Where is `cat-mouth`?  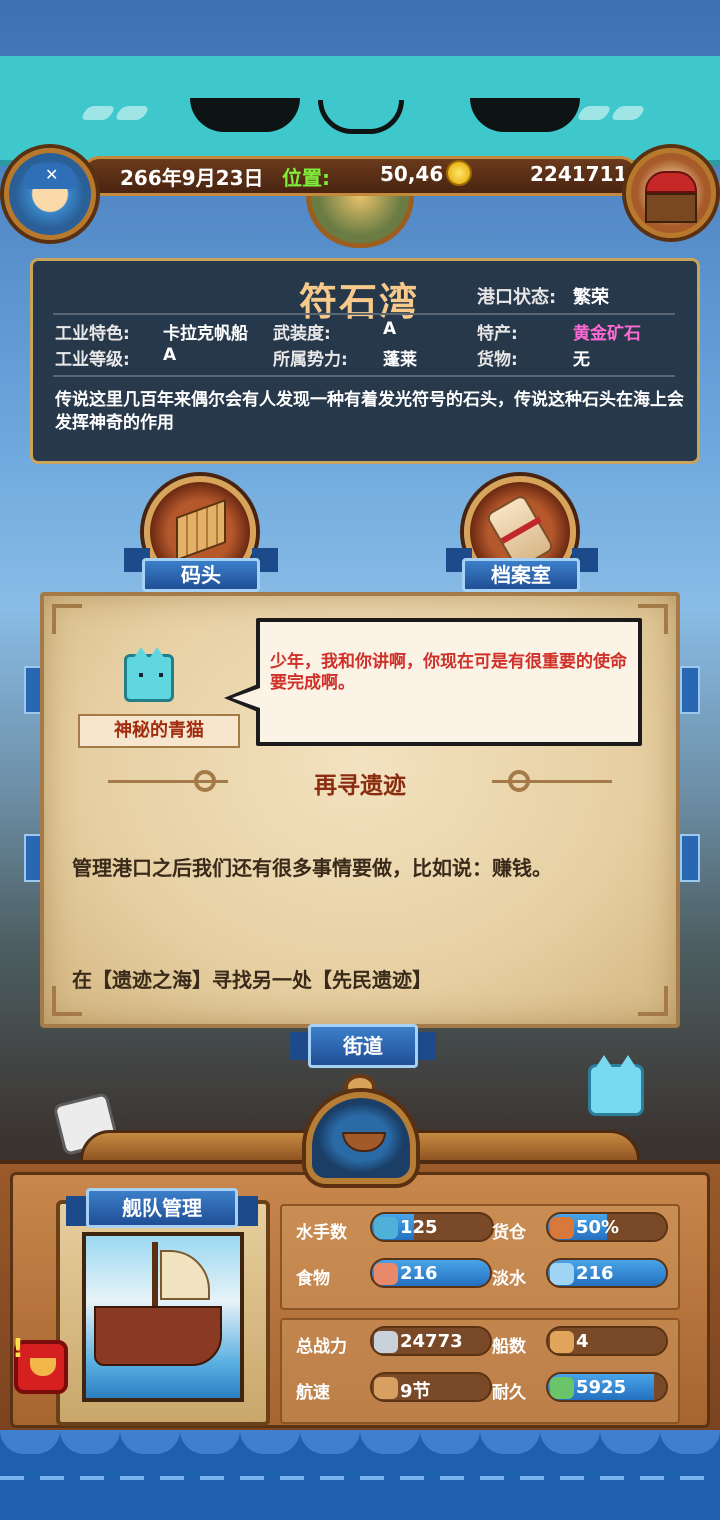
cat-mouth is located at coordinates (361, 117).